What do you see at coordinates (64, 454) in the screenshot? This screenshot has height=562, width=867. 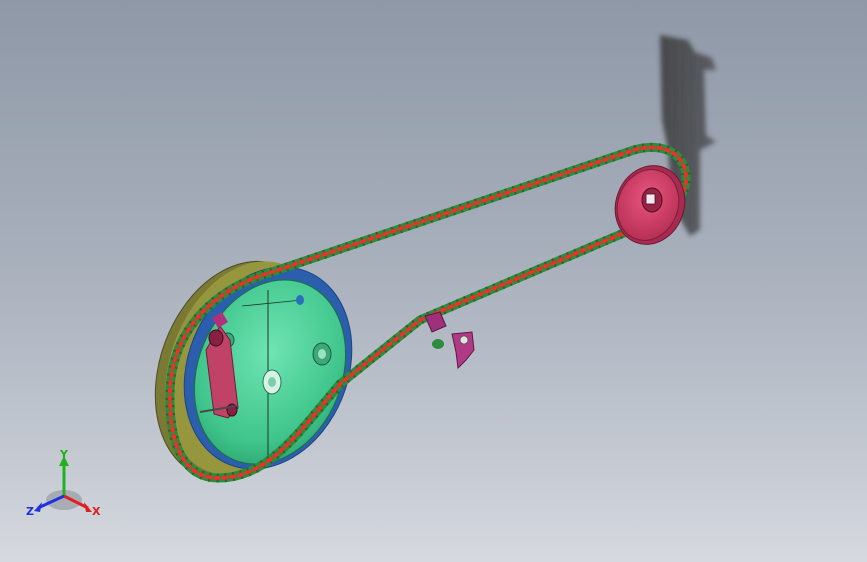 I see `y-axis-label: Y` at bounding box center [64, 454].